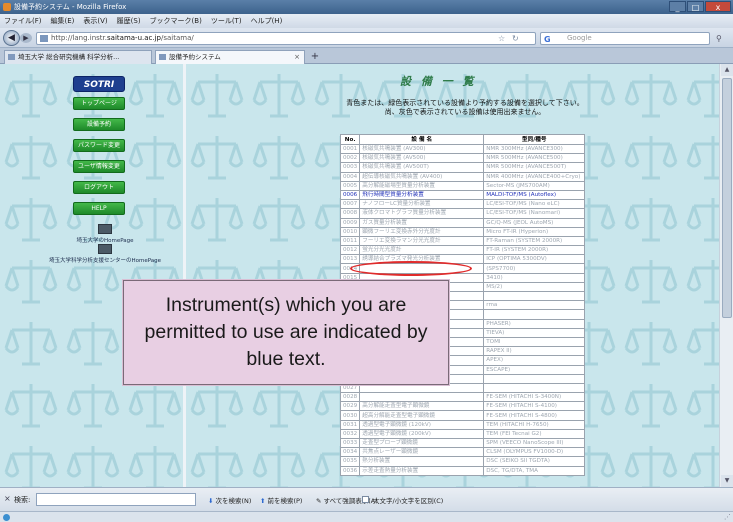 The image size is (733, 522). I want to click on analysis-center-homepage-link: 埼玉大学科学分析支援センターのHomePage, so click(105, 254).